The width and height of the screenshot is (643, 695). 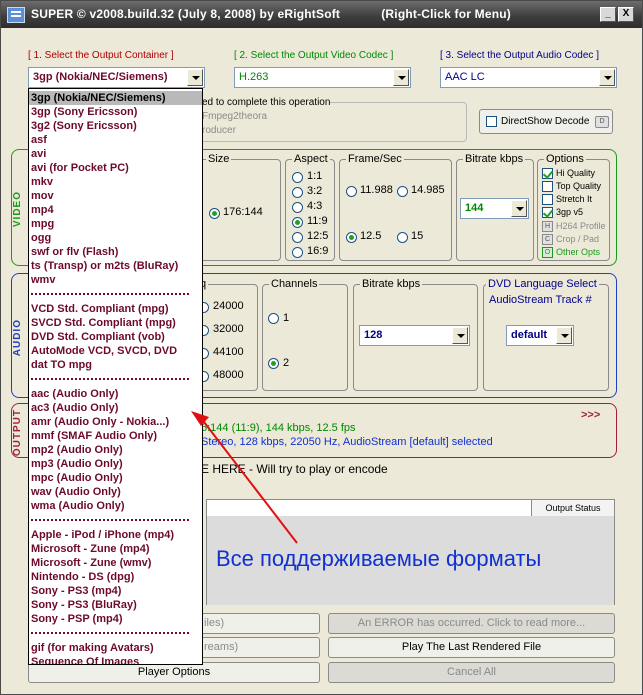 What do you see at coordinates (77, 464) in the screenshot?
I see `dropdown-option: mp3 (Audio Only)` at bounding box center [77, 464].